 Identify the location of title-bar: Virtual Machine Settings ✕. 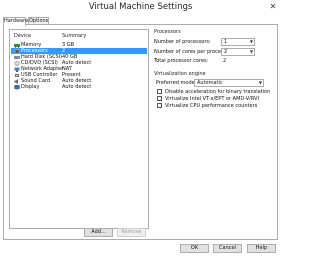
(140, 7).